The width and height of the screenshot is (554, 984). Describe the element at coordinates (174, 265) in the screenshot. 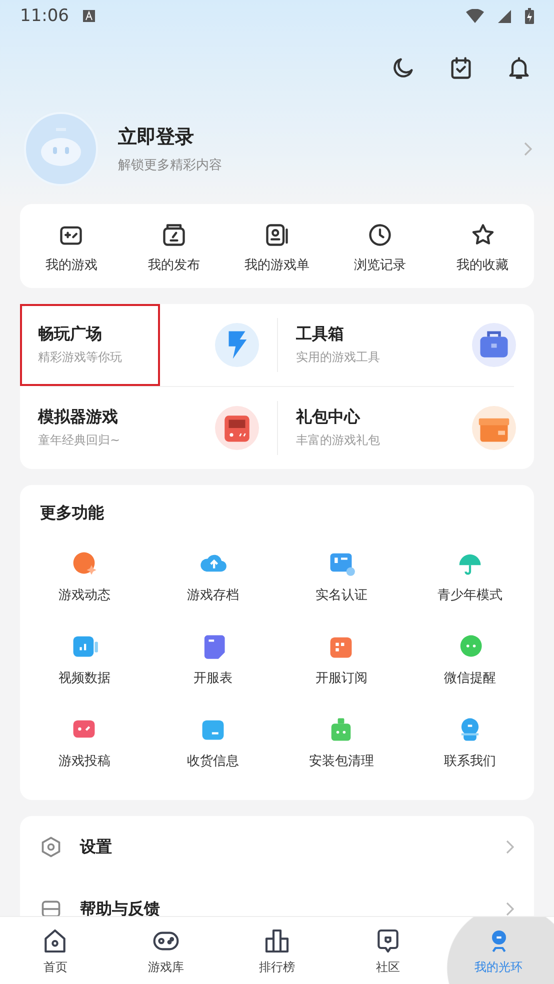

I see `shortcut-label: 我的发布` at that location.